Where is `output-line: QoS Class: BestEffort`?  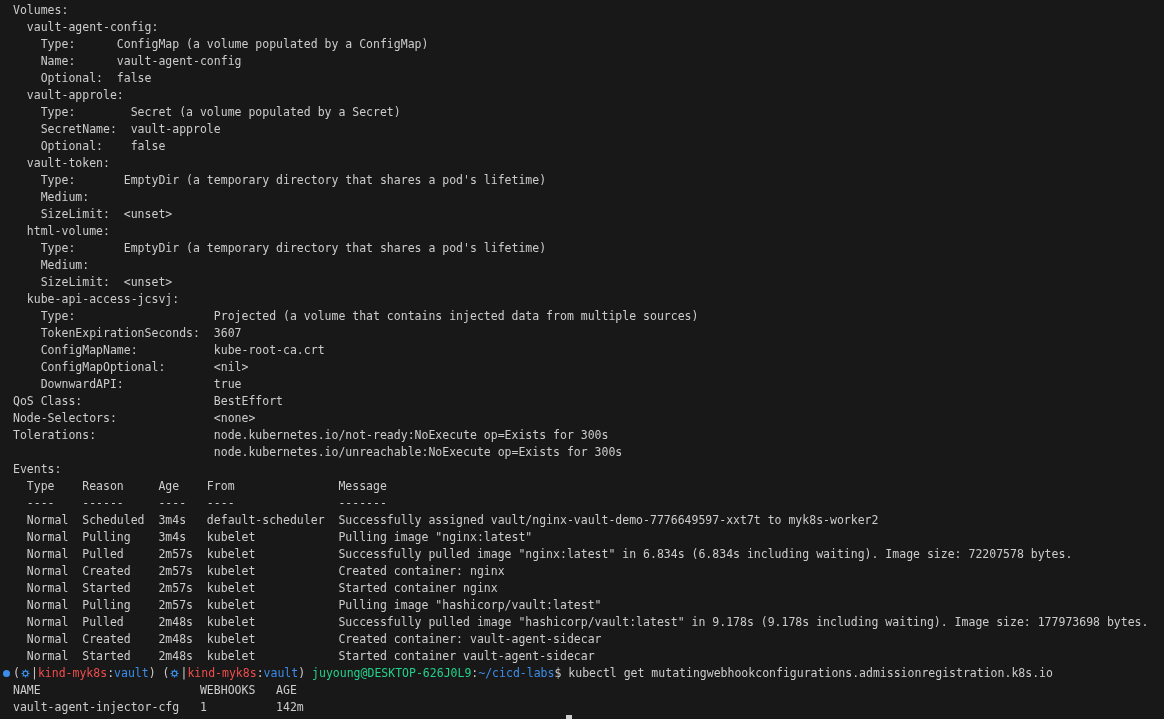 output-line: QoS Class: BestEffort is located at coordinates (149, 401).